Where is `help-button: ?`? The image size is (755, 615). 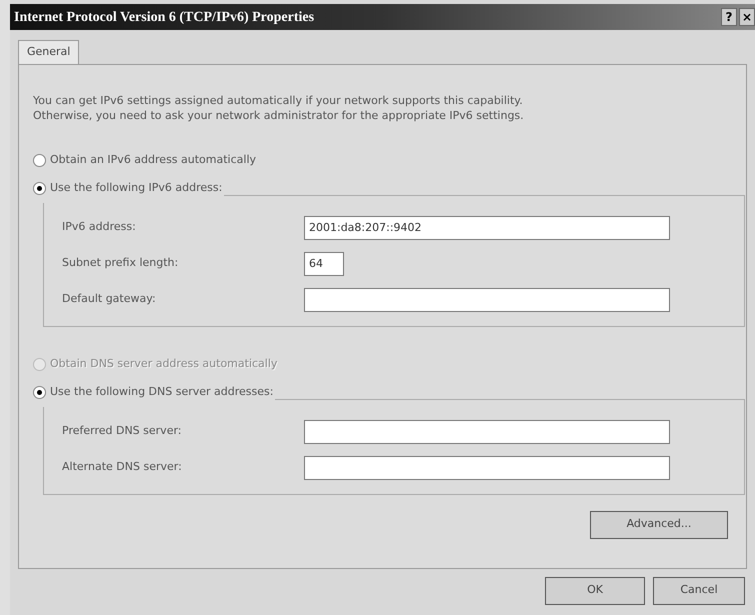 help-button: ? is located at coordinates (729, 17).